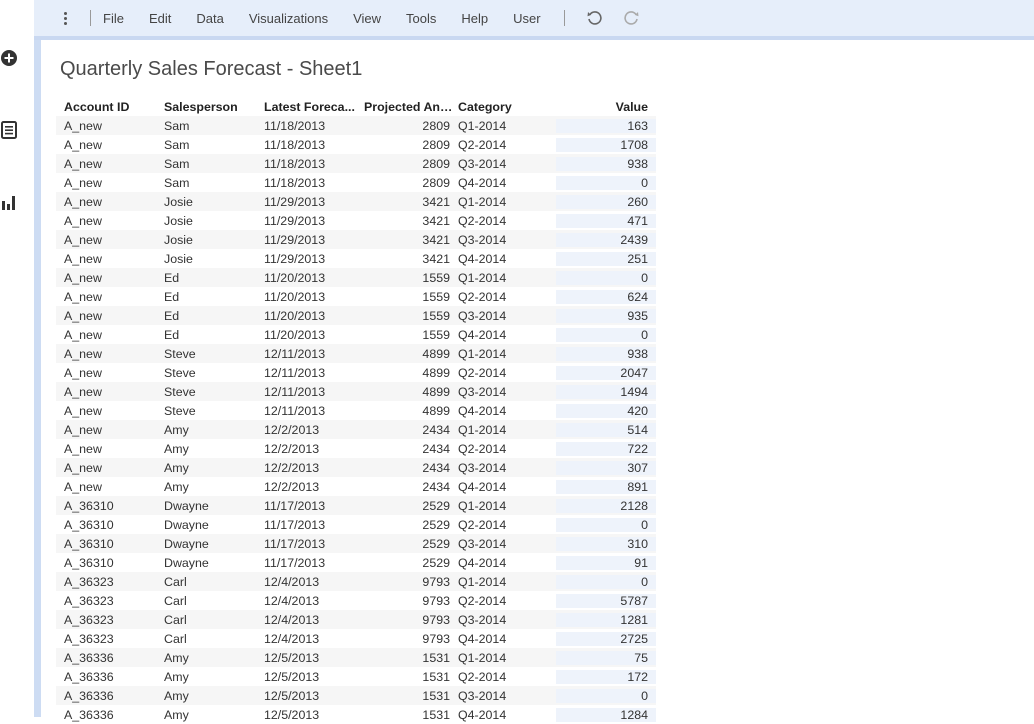  I want to click on menu-data: Data, so click(209, 18).